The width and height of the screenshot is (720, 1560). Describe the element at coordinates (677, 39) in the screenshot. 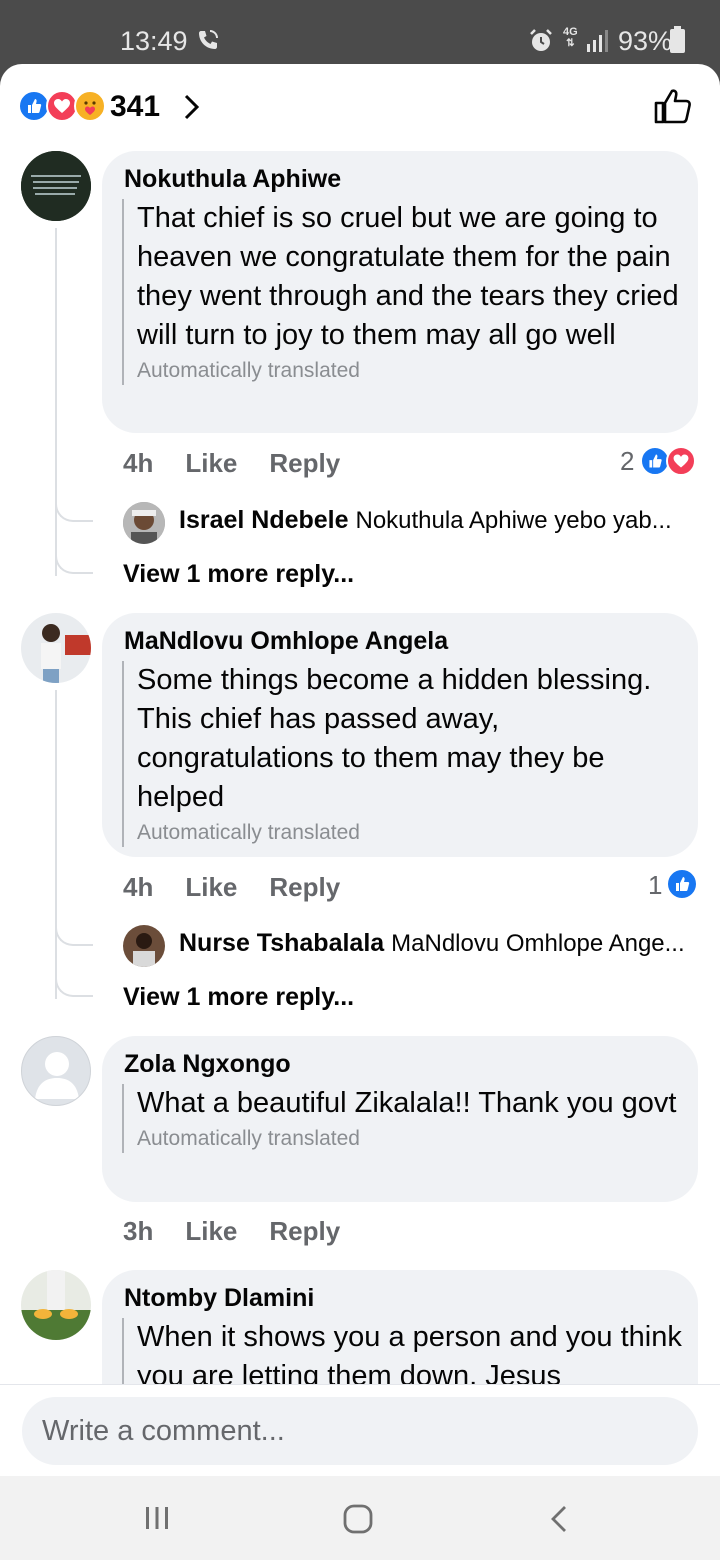

I see `battery-icon` at that location.